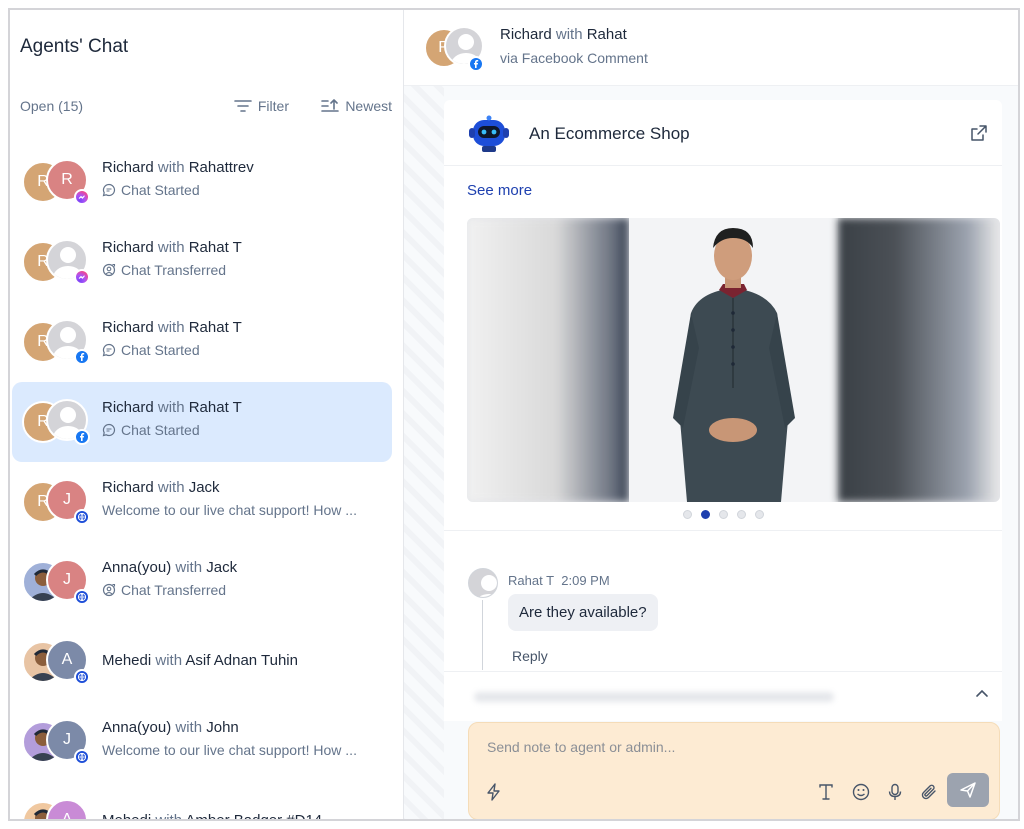  Describe the element at coordinates (58, 502) in the screenshot. I see `avatar-group: RJ` at that location.